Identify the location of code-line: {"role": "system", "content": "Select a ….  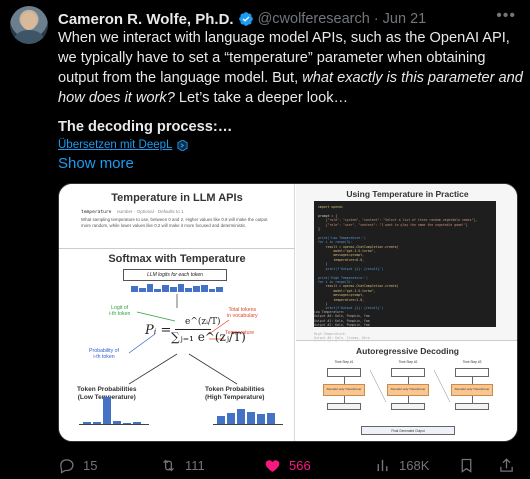
(398, 220).